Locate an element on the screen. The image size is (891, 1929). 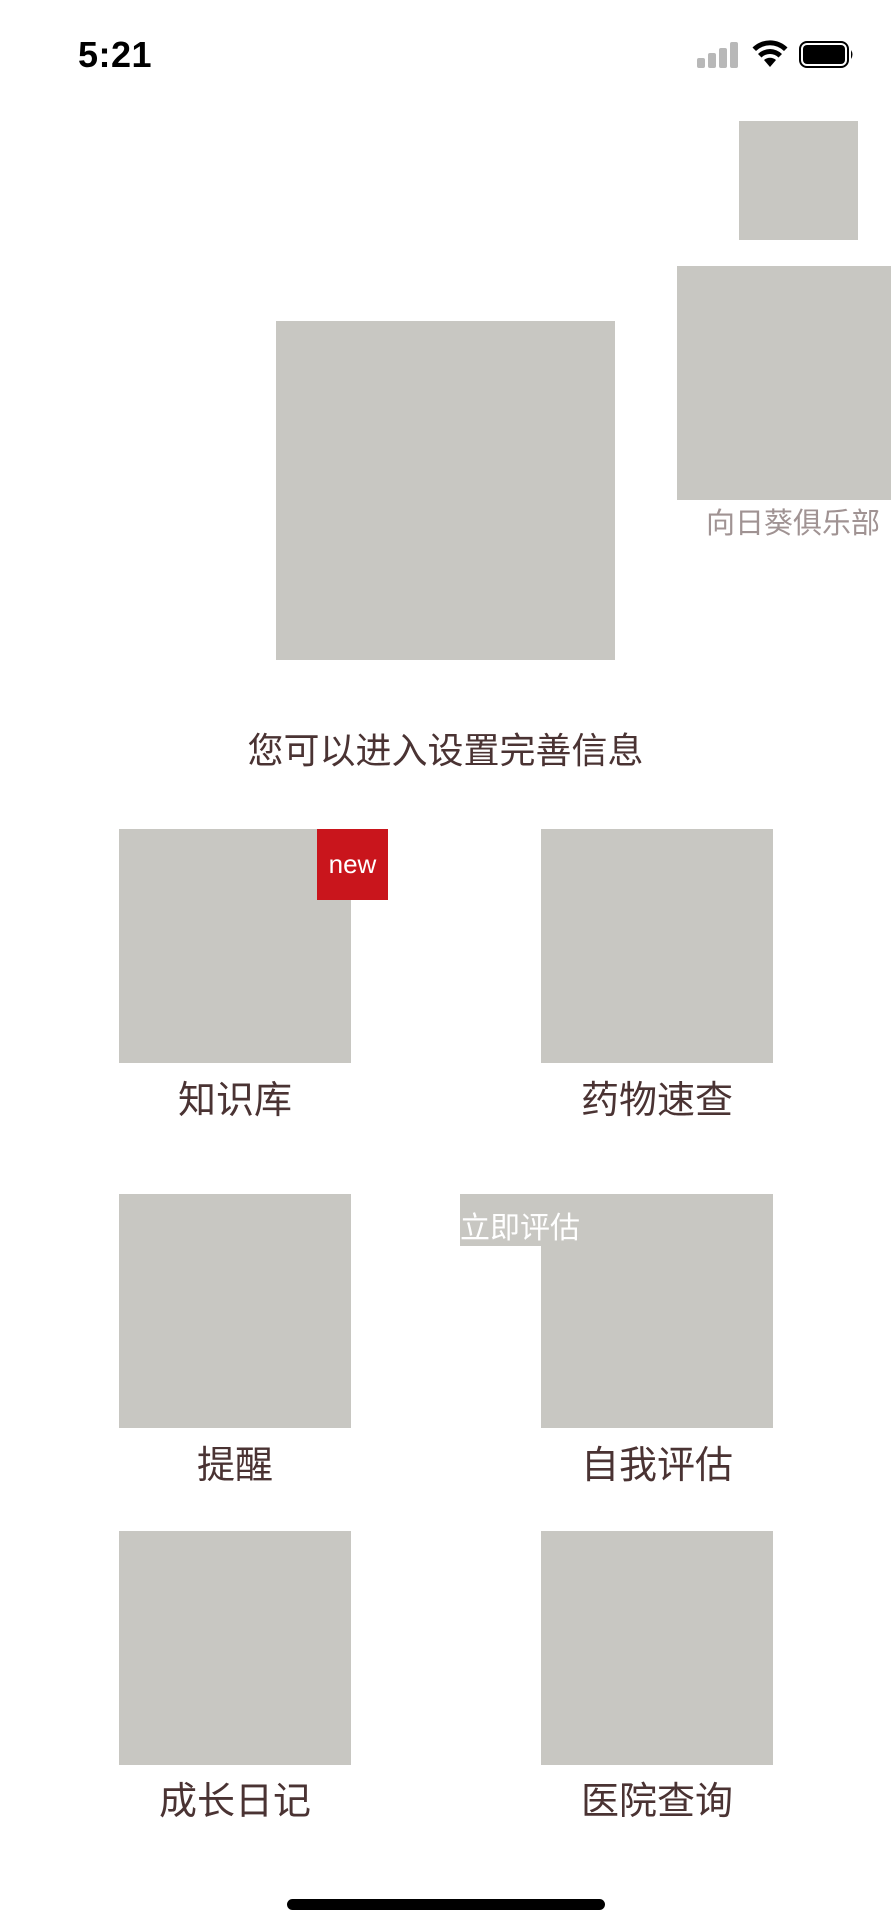
drug-lookup-label: 药物速查 is located at coordinates (657, 1096).